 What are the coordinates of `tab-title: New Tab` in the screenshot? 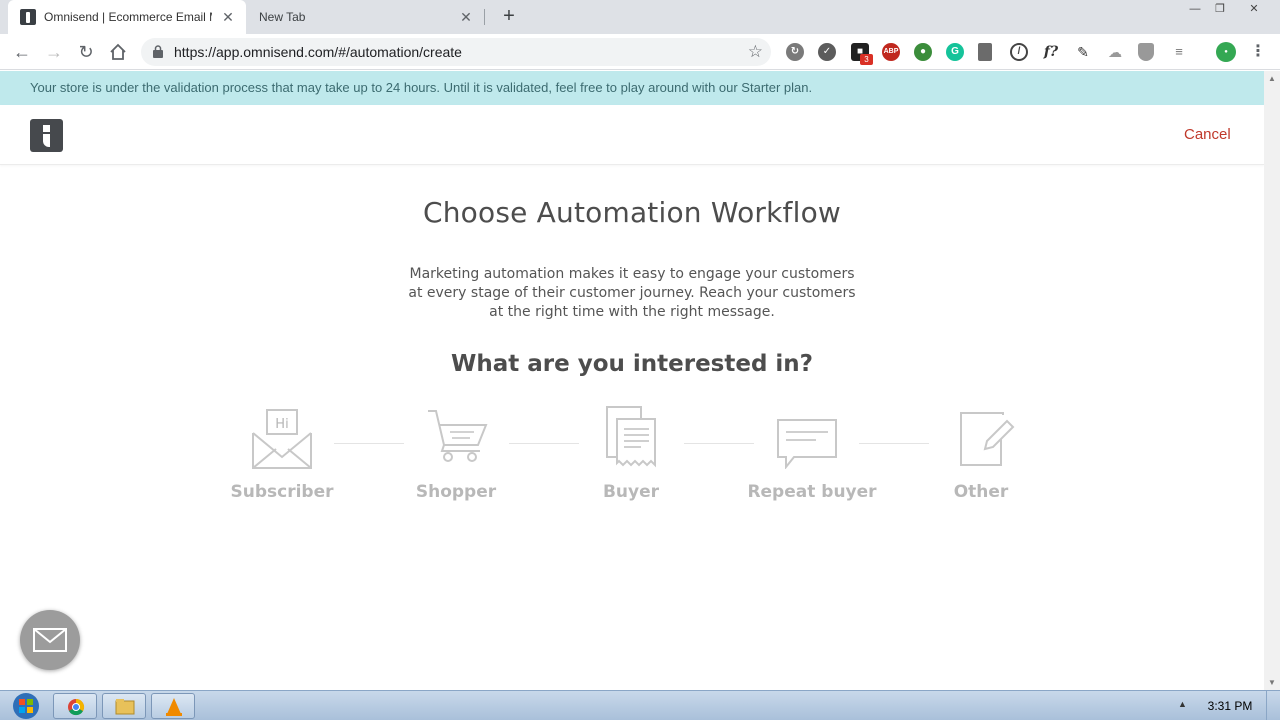 It's located at (282, 17).